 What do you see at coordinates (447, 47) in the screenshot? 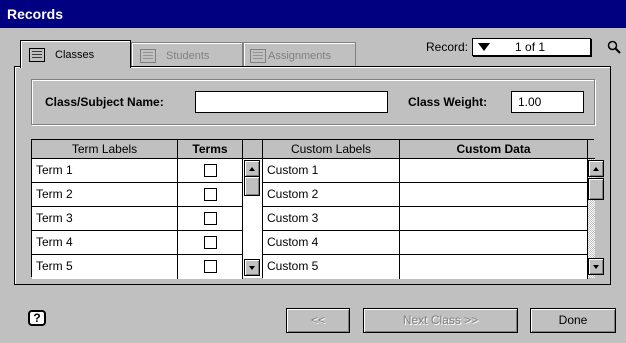
I see `record-label: Record:` at bounding box center [447, 47].